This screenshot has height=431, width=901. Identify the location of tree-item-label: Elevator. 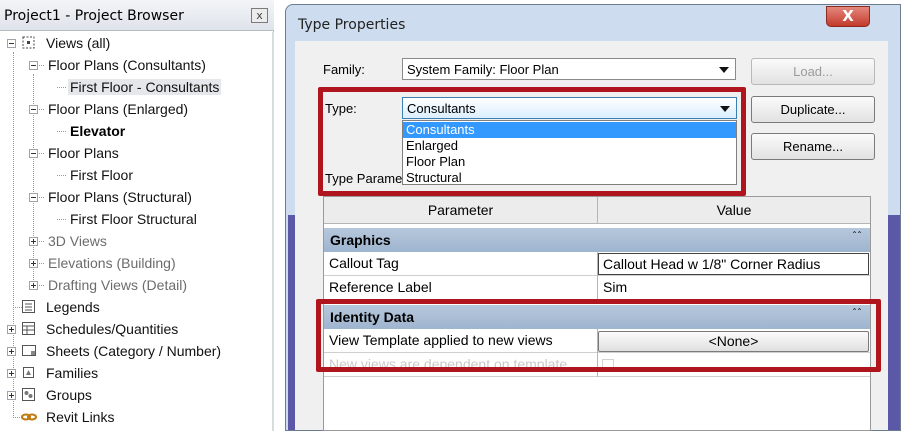
(98, 131).